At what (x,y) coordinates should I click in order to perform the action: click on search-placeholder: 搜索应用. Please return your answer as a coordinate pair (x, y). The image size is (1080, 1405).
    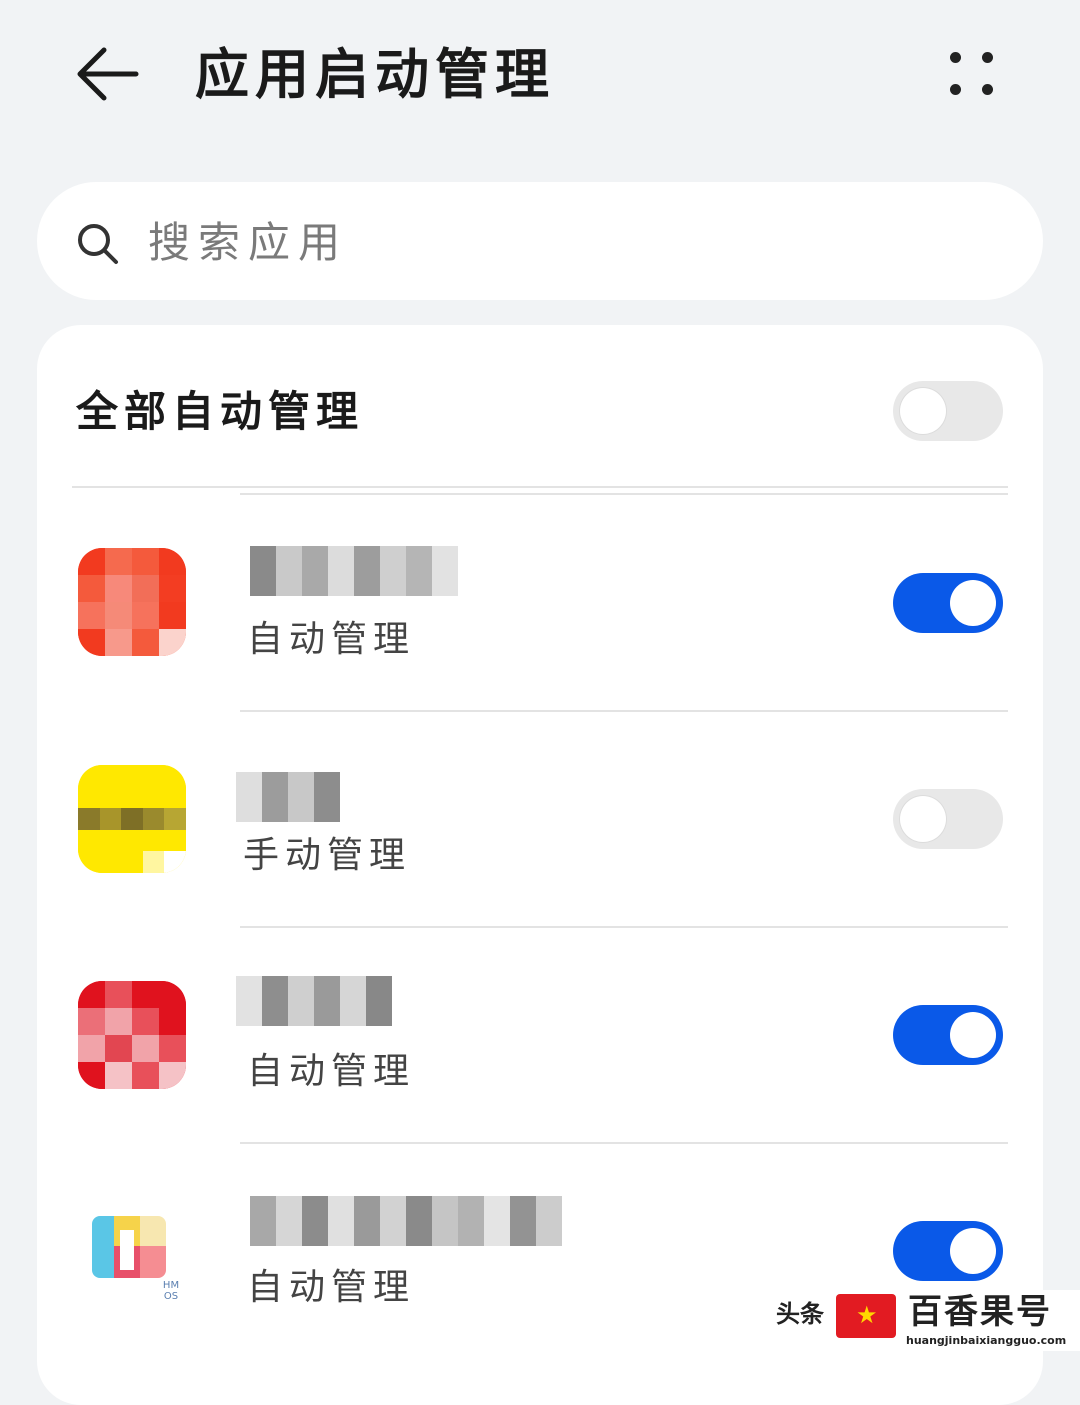
    Looking at the image, I should click on (248, 242).